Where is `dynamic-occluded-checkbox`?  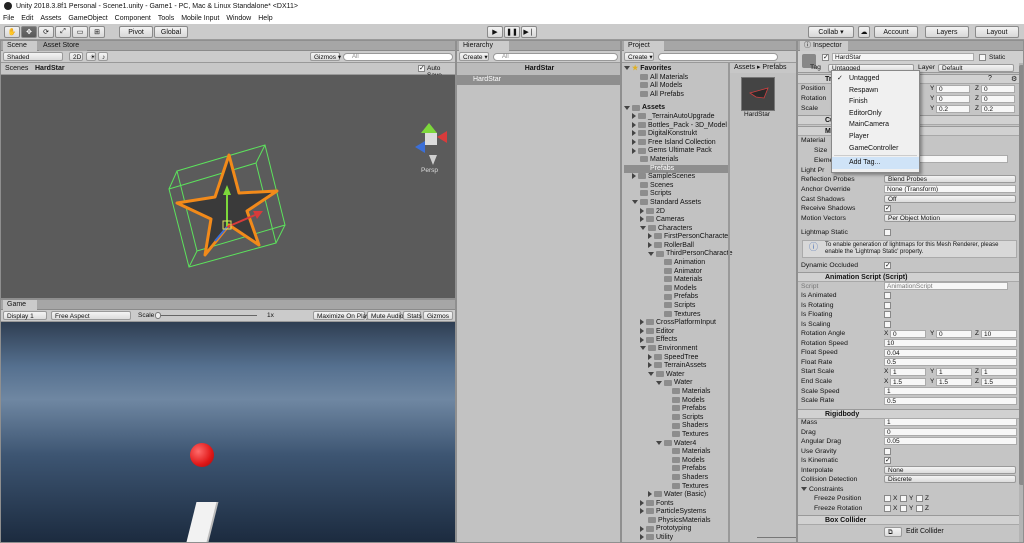
dynamic-occluded-checkbox is located at coordinates (887, 265).